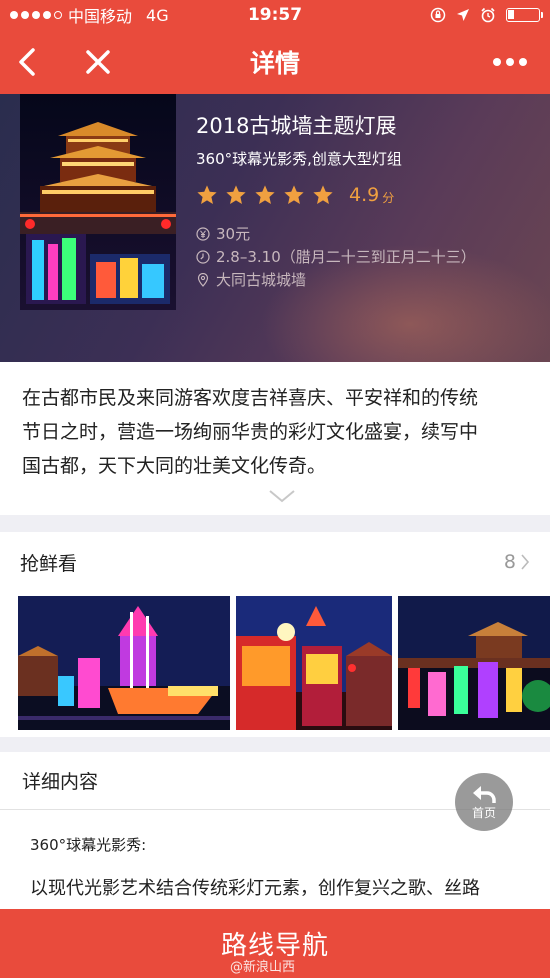 The image size is (550, 978). I want to click on top-bar: 中国移动 4G 19:57 详情, so click(275, 47).